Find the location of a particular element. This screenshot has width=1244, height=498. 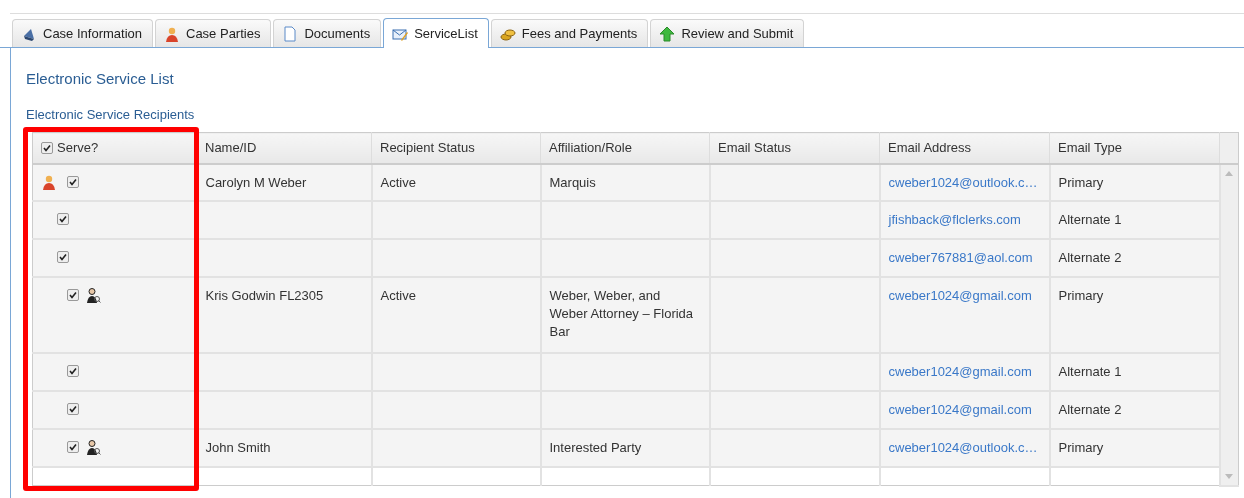

email-link: cweber1024@gmail.com is located at coordinates (960, 296).